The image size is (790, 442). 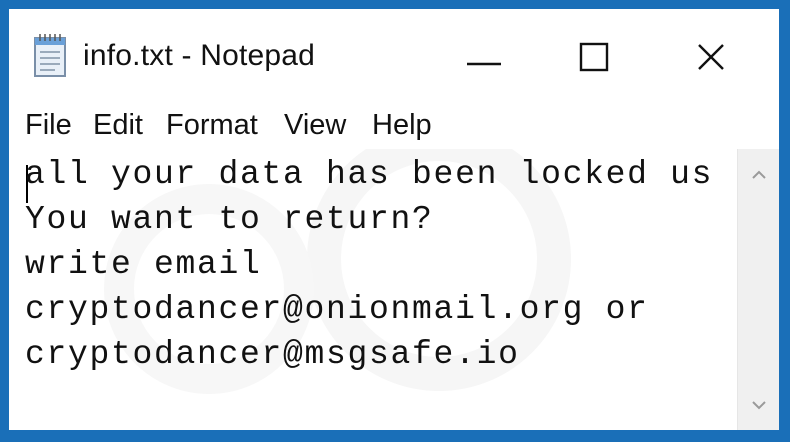 I want to click on chevron-up-icon, so click(x=759, y=174).